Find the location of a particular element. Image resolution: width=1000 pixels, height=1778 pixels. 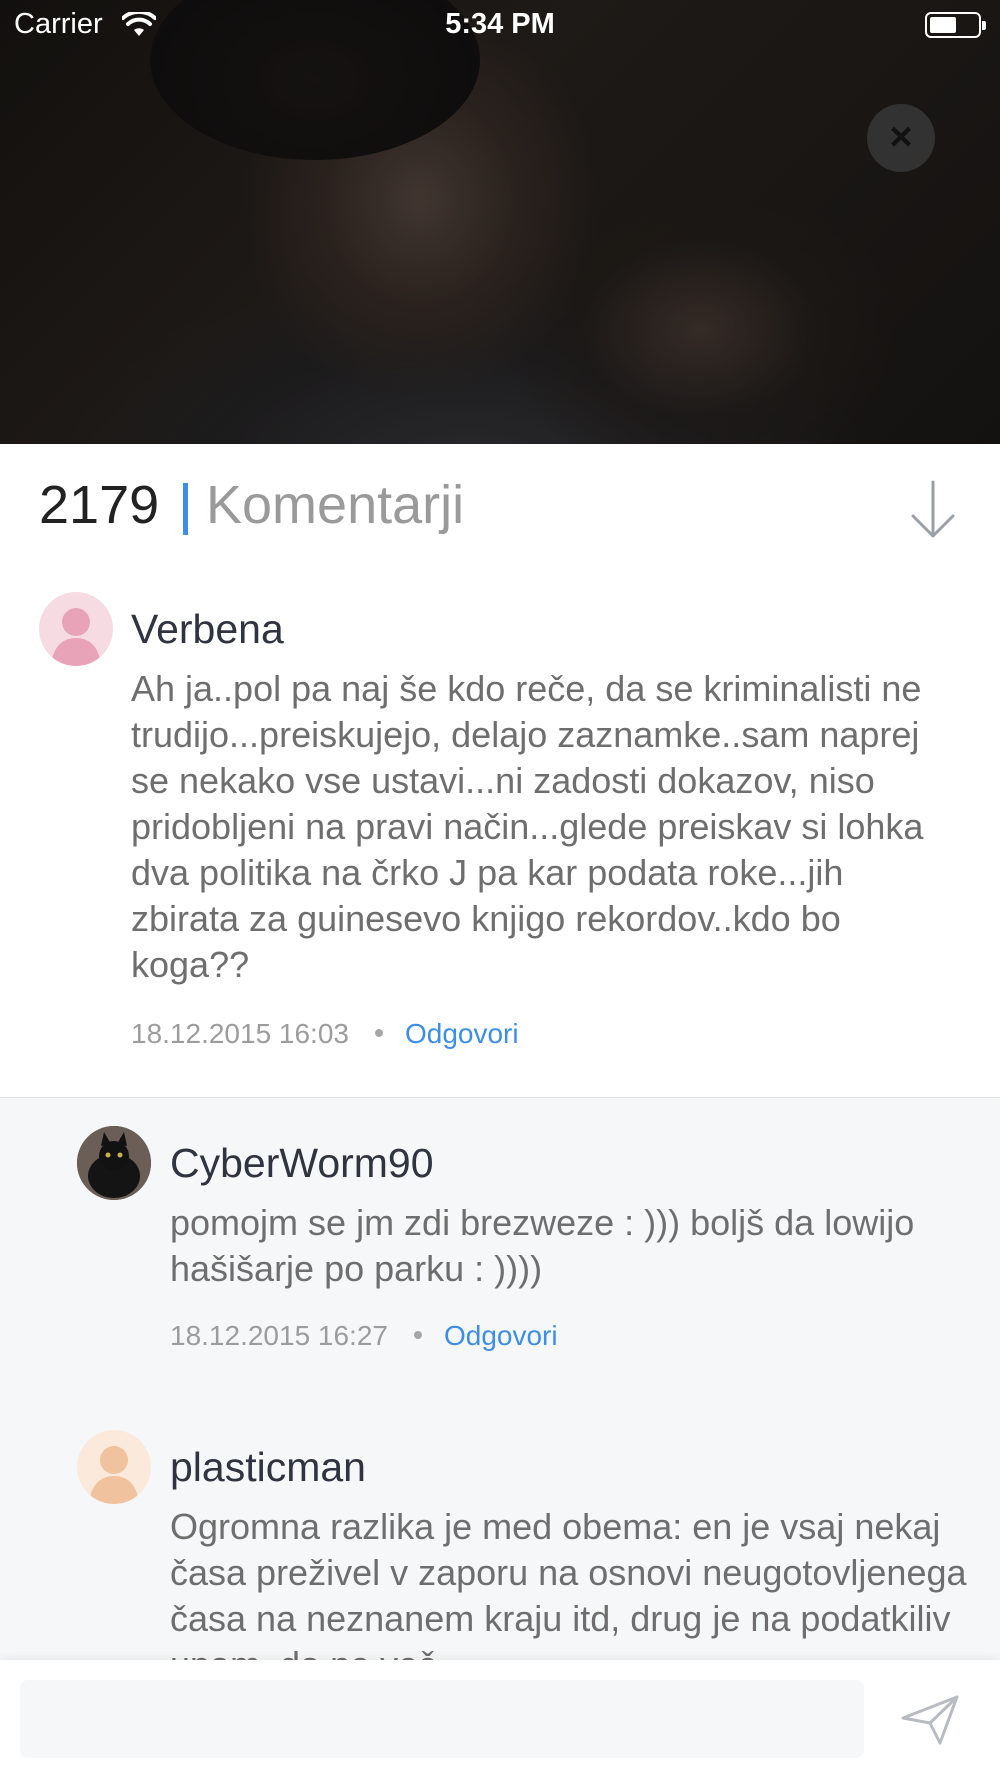

comment-meta: 18.12.2015 16:03 Odgovori is located at coordinates (325, 1034).